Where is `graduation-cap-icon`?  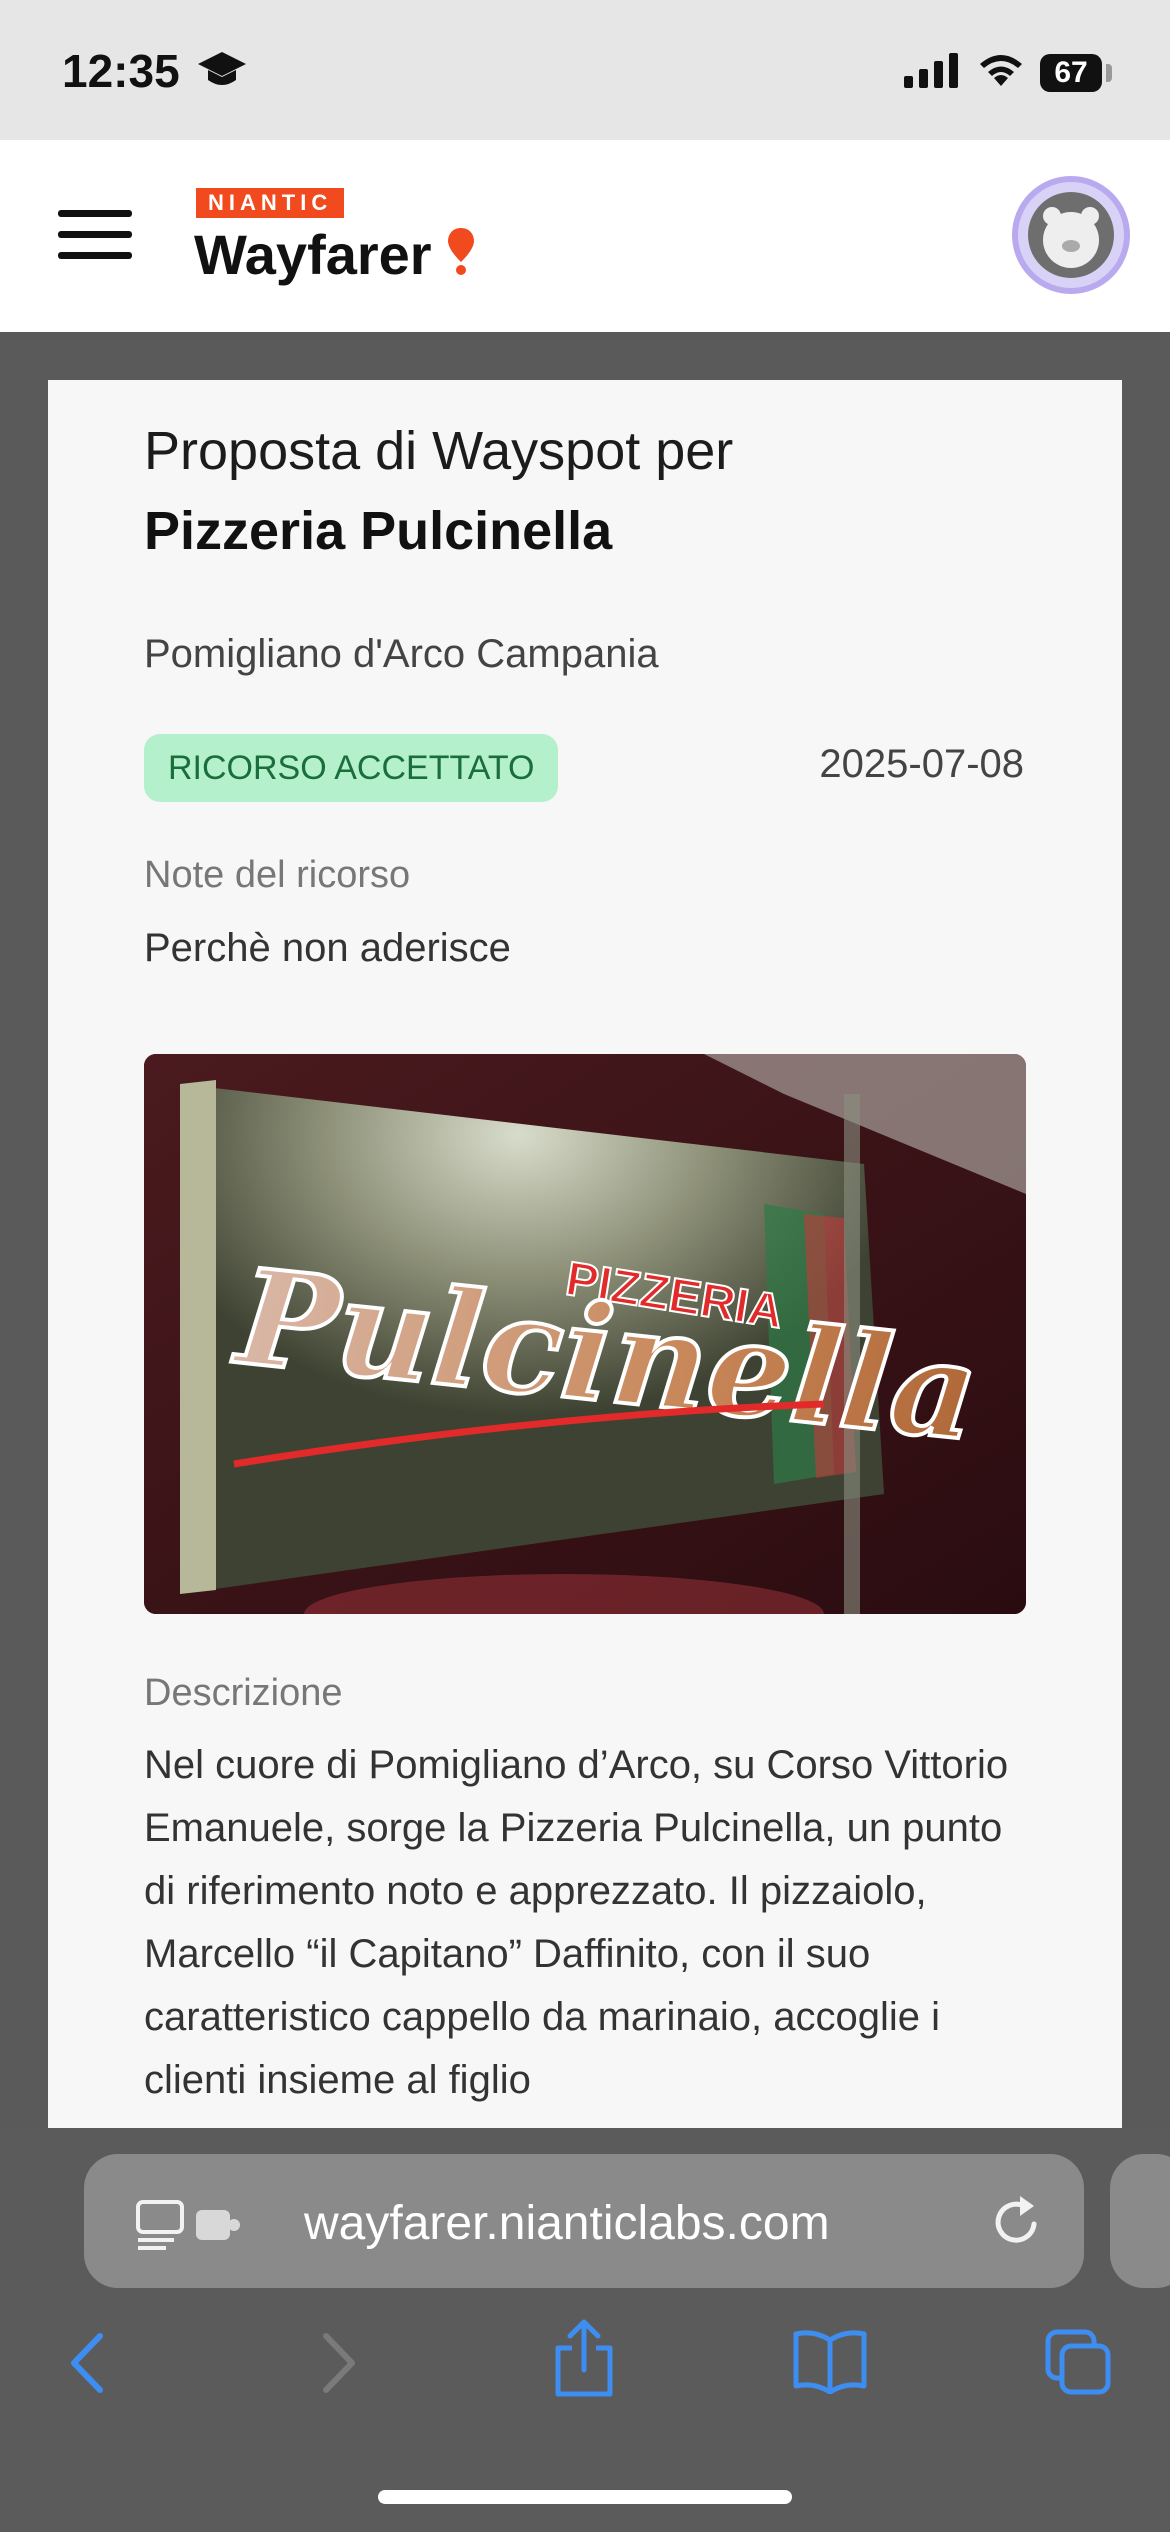 graduation-cap-icon is located at coordinates (222, 68).